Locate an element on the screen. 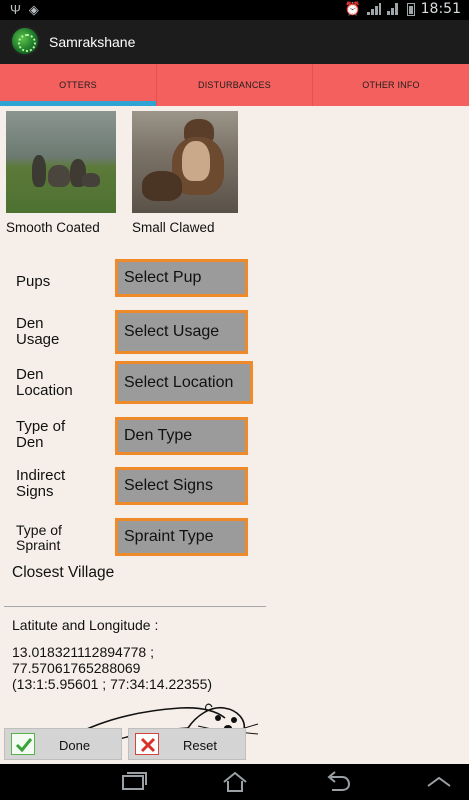  tab-otters: OTTERS is located at coordinates (78, 85).